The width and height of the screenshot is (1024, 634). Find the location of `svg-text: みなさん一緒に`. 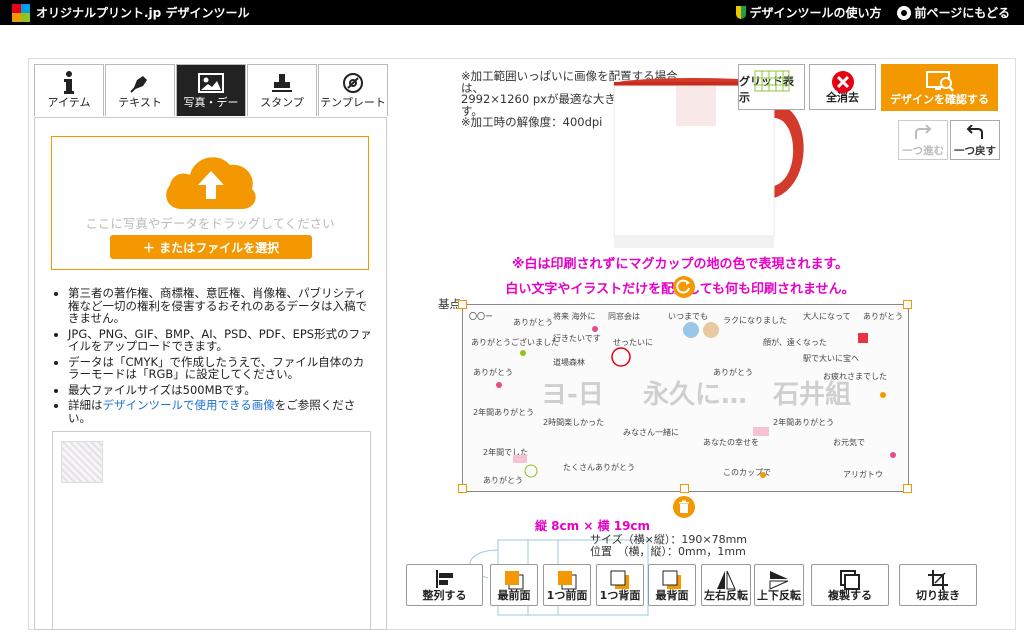

svg-text: みなさん一緒に is located at coordinates (651, 432).